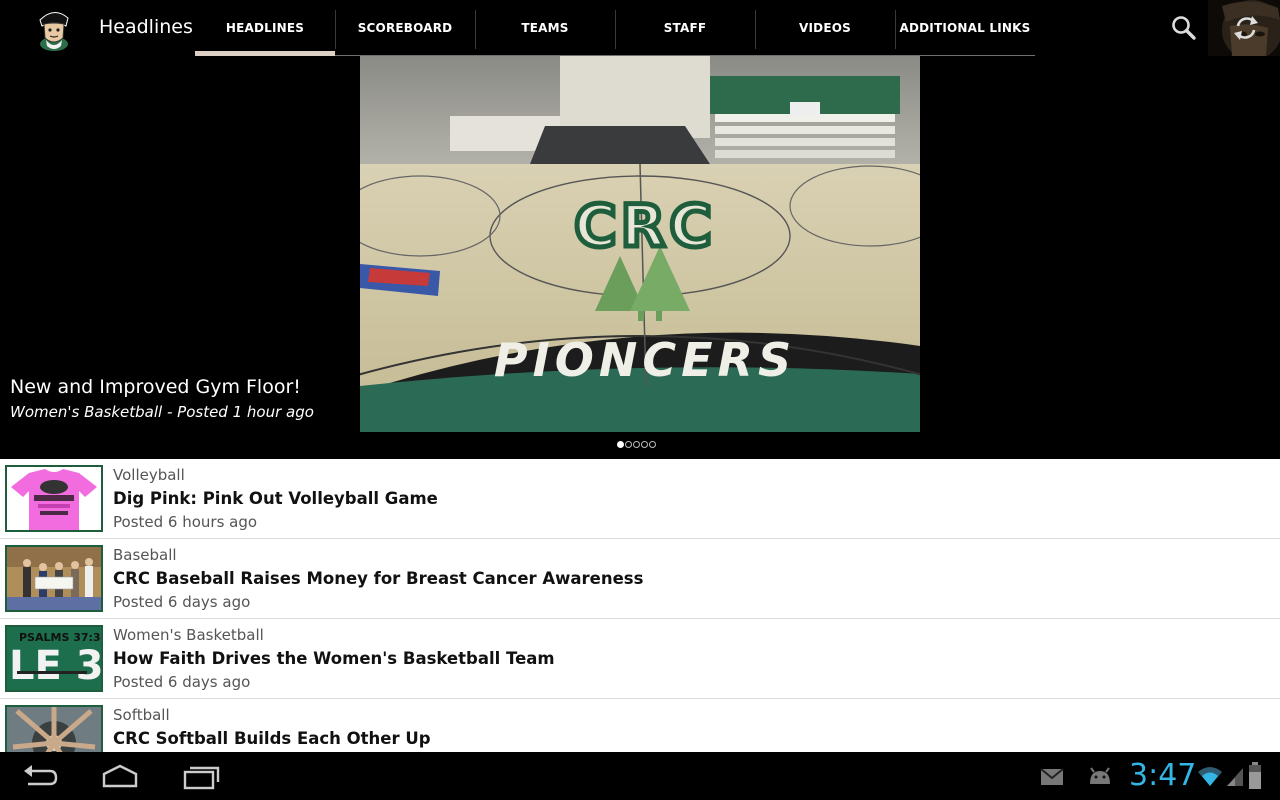 This screenshot has width=1280, height=800. What do you see at coordinates (1162, 775) in the screenshot?
I see `system-clock: 3:47` at bounding box center [1162, 775].